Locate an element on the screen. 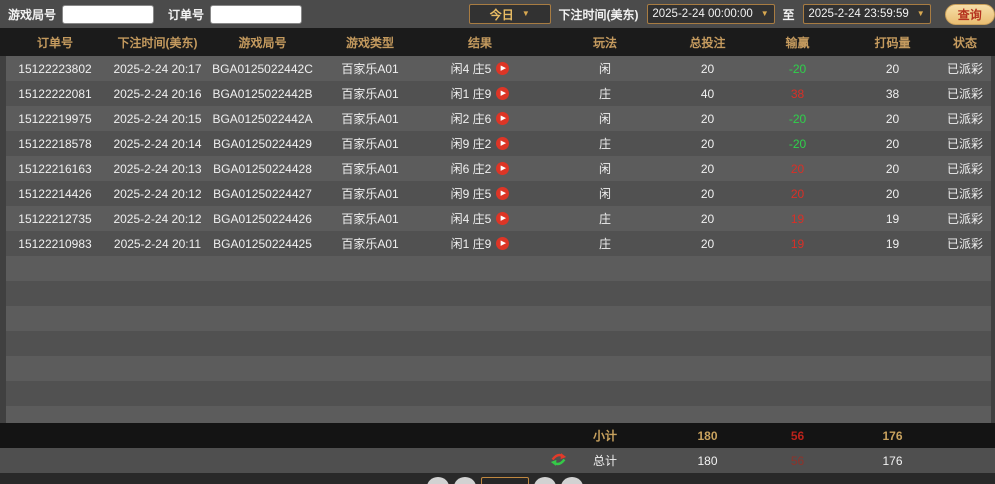 The height and width of the screenshot is (484, 995). start-time-select: 2025-2-24 00:00:00 ▼ is located at coordinates (710, 14).